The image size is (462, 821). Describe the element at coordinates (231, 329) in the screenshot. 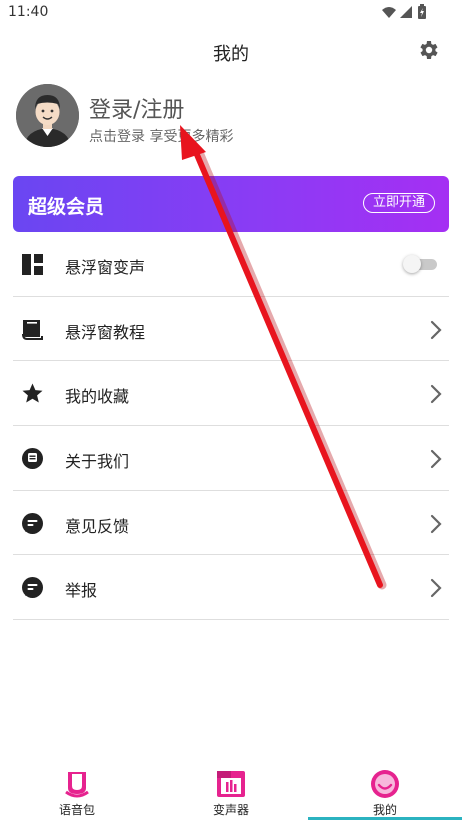

I see `menu-item-floating-tutorial: 悬浮窗教程` at that location.